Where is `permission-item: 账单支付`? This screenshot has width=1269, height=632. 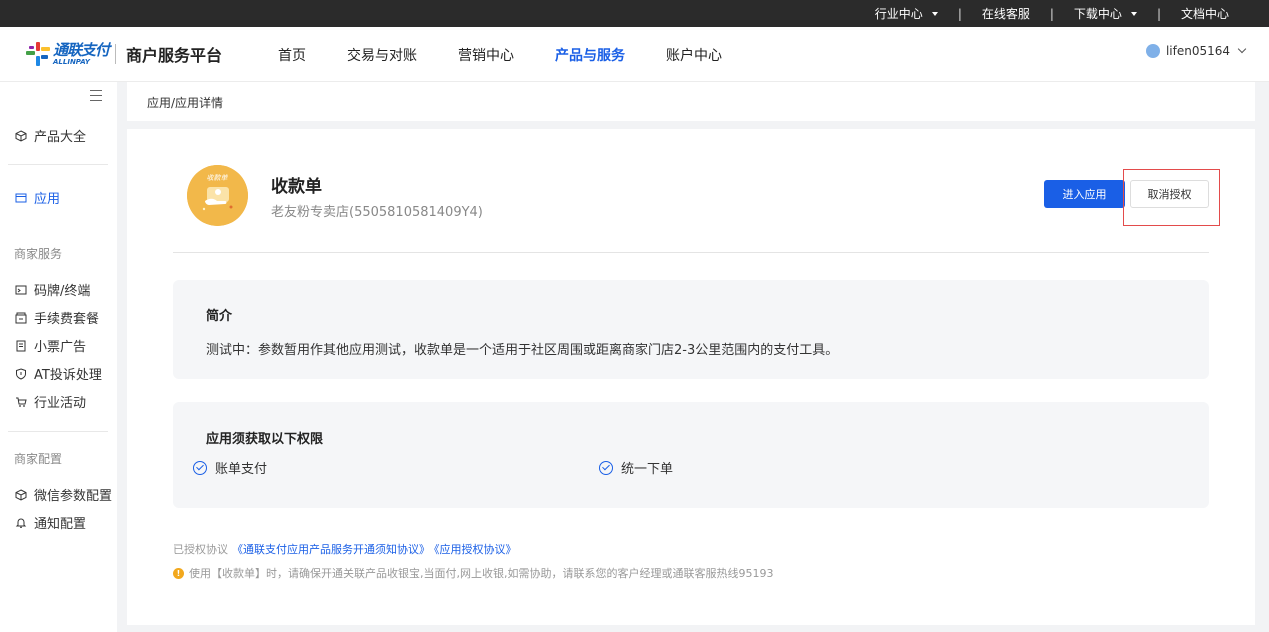
permission-item: 账单支付 is located at coordinates (230, 467).